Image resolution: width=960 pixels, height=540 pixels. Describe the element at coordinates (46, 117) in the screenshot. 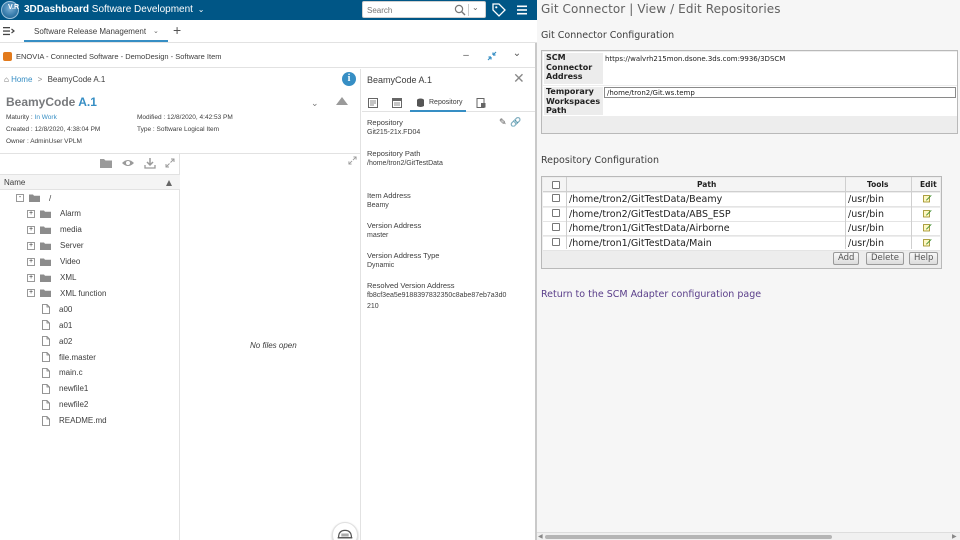

I see `maturity-value: In Work` at that location.